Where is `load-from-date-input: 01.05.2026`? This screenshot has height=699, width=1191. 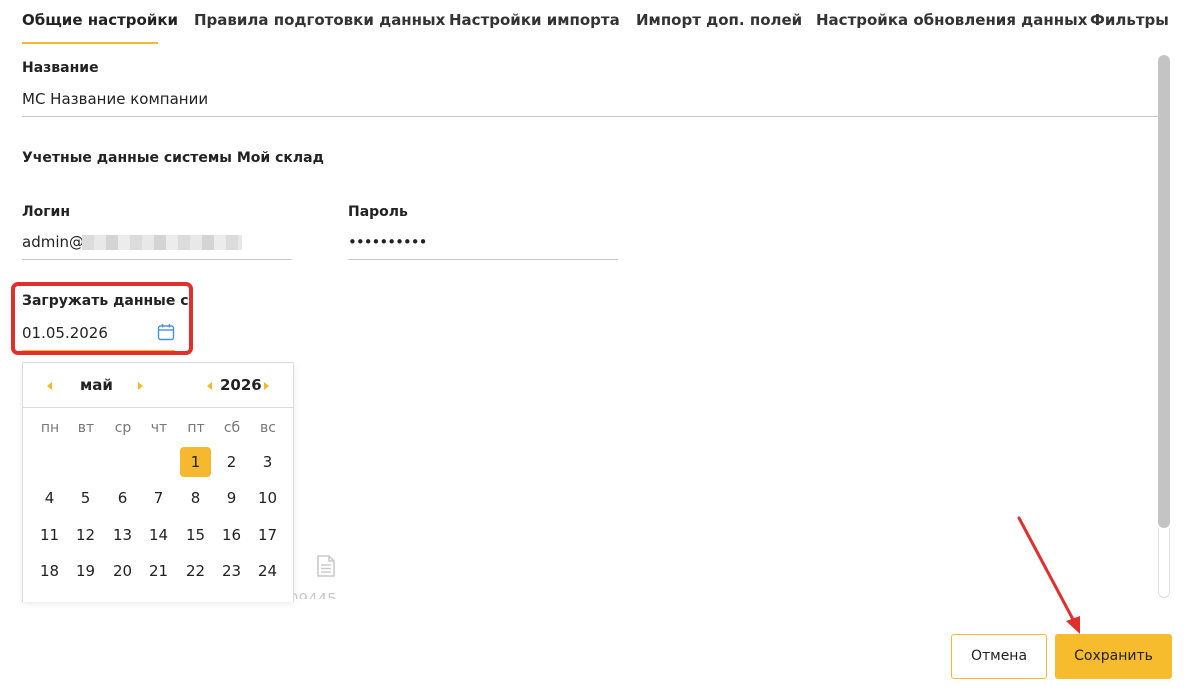 load-from-date-input: 01.05.2026 is located at coordinates (65, 333).